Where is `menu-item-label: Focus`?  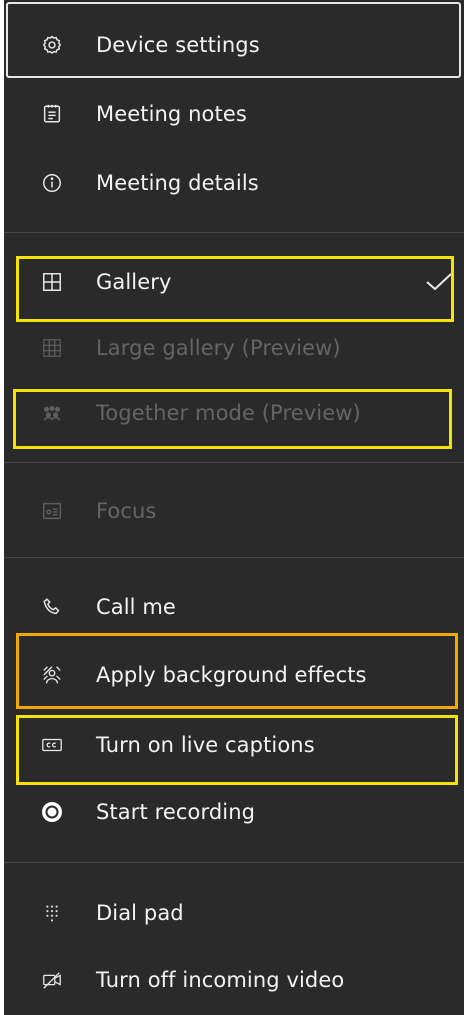 menu-item-label: Focus is located at coordinates (126, 511).